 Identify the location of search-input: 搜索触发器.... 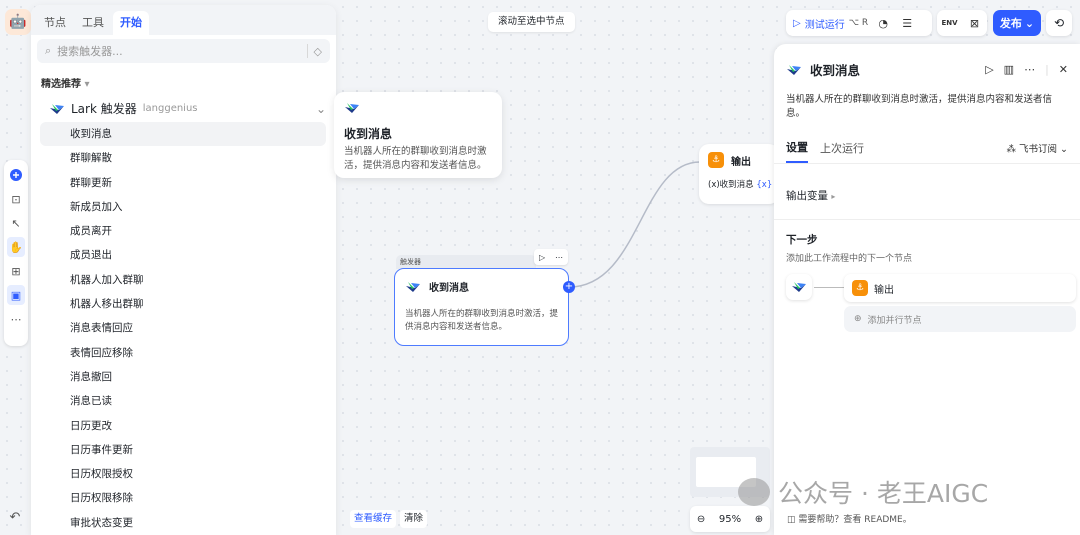
(90, 51).